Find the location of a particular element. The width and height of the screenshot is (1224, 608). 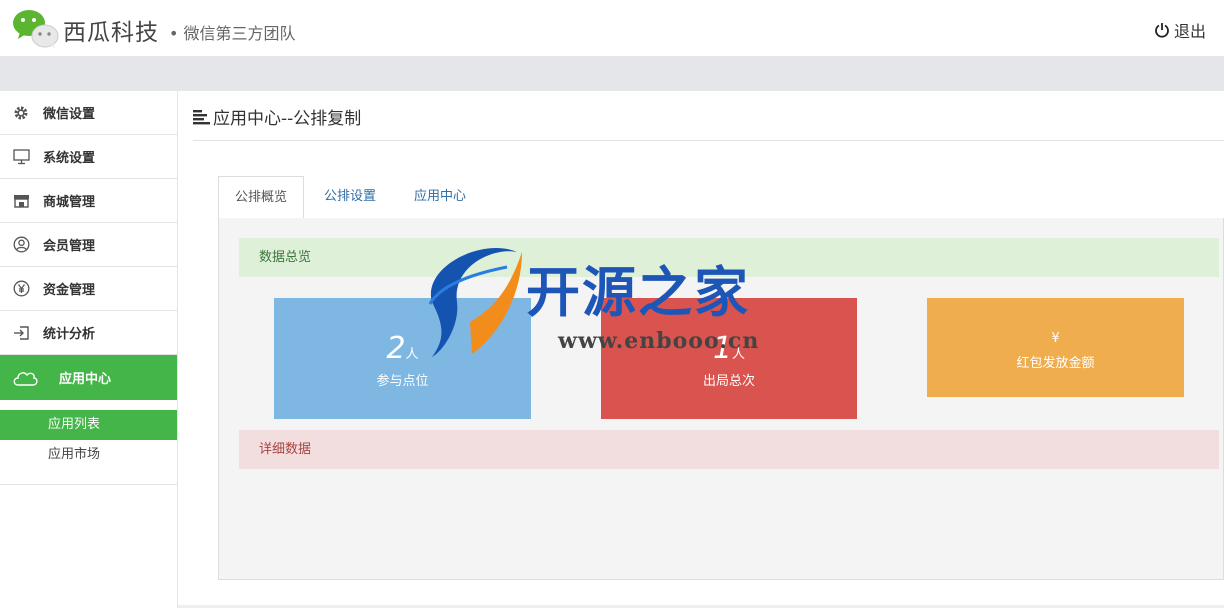

sidebar-item-fund-management: 资金管理 is located at coordinates (88, 289).